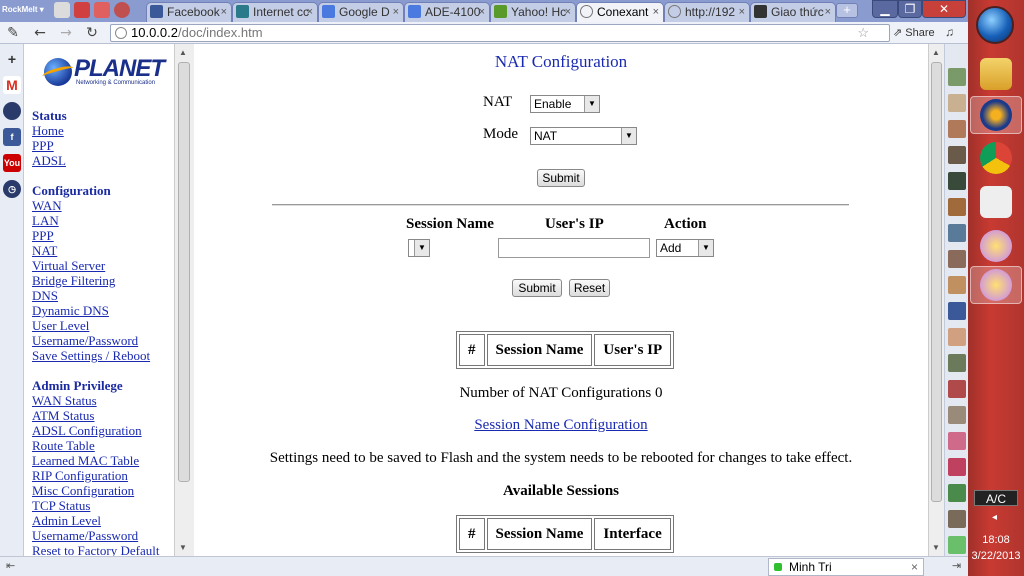 The height and width of the screenshot is (576, 1024). I want to click on maximize-button: ❐, so click(910, 9).